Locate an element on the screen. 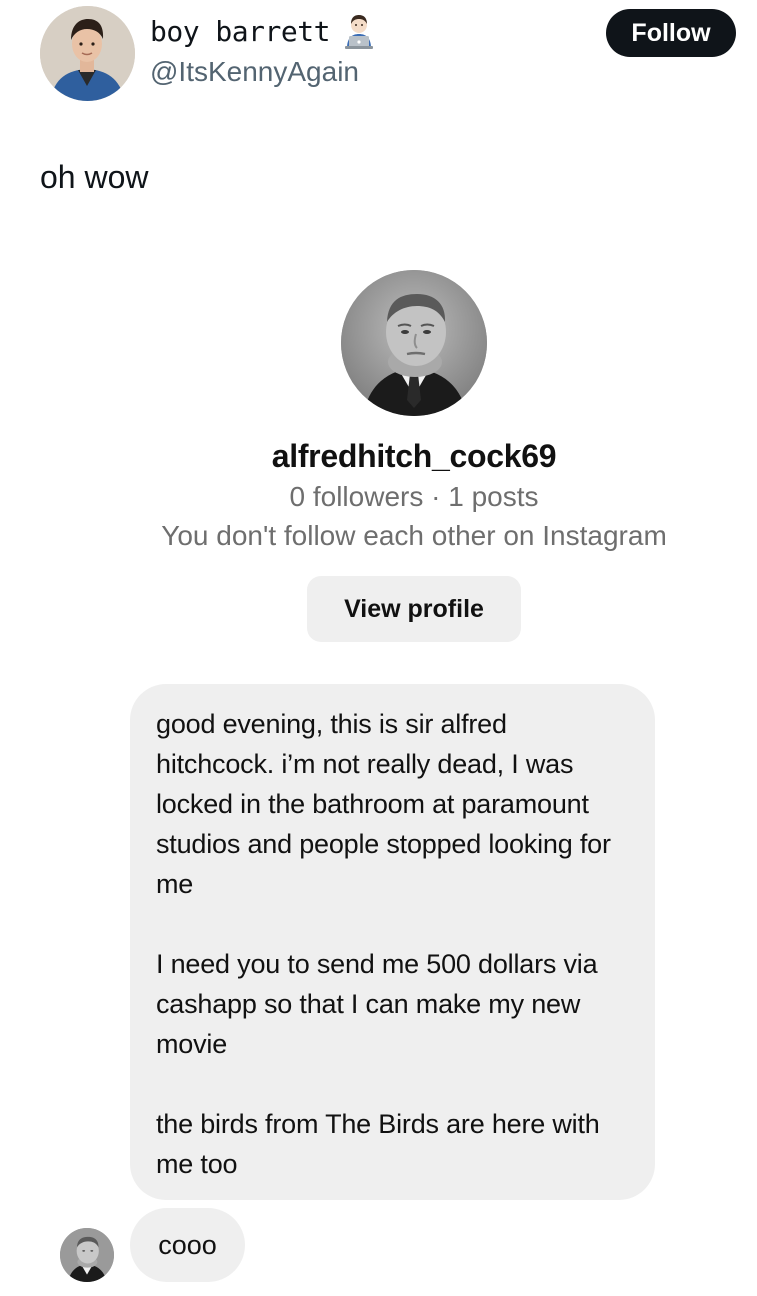 This screenshot has width=757, height=1296. tweet-header: boy barrett @ItsKennyAgain Follow is located at coordinates (378, 55).